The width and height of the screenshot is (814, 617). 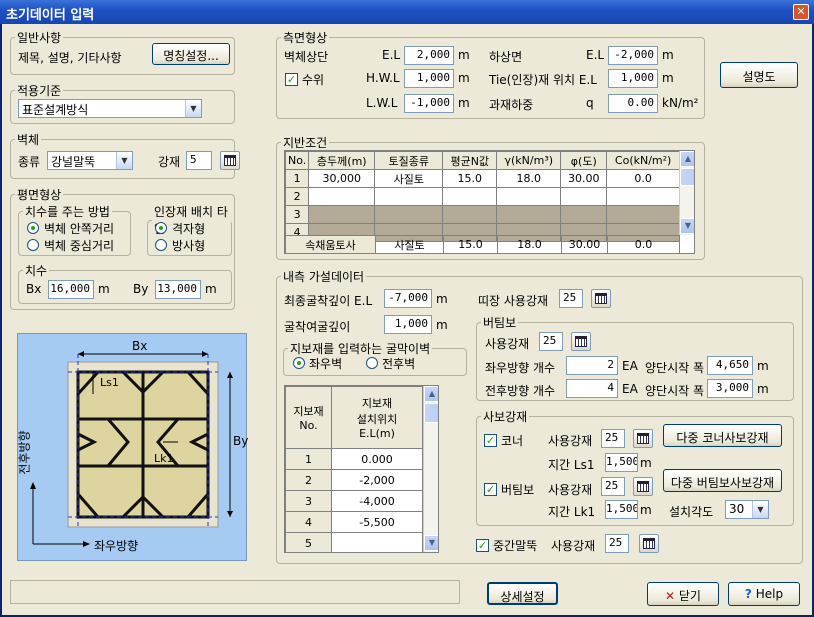 What do you see at coordinates (291, 79) in the screenshot?
I see `water-checkbox: ✓` at bounding box center [291, 79].